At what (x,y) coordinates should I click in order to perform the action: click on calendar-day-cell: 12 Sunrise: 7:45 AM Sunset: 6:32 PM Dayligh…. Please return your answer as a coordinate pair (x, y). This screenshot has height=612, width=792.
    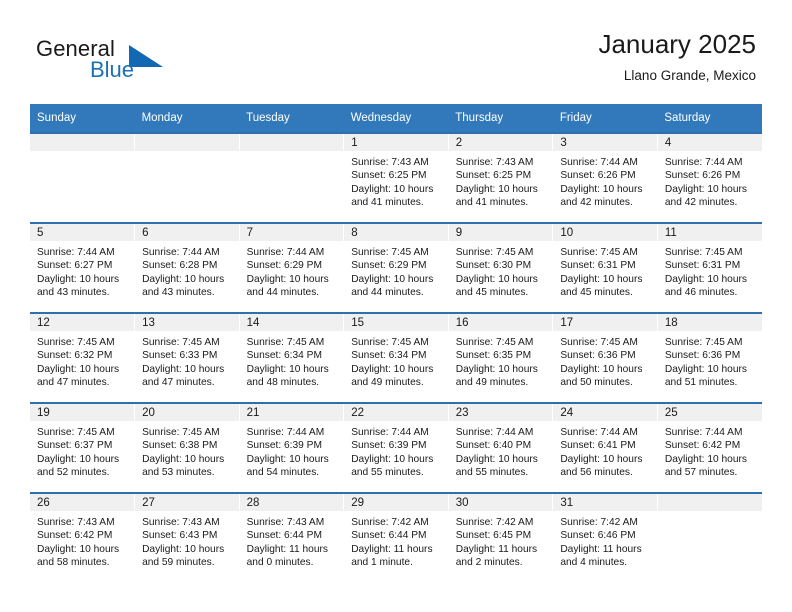
    Looking at the image, I should click on (83, 357).